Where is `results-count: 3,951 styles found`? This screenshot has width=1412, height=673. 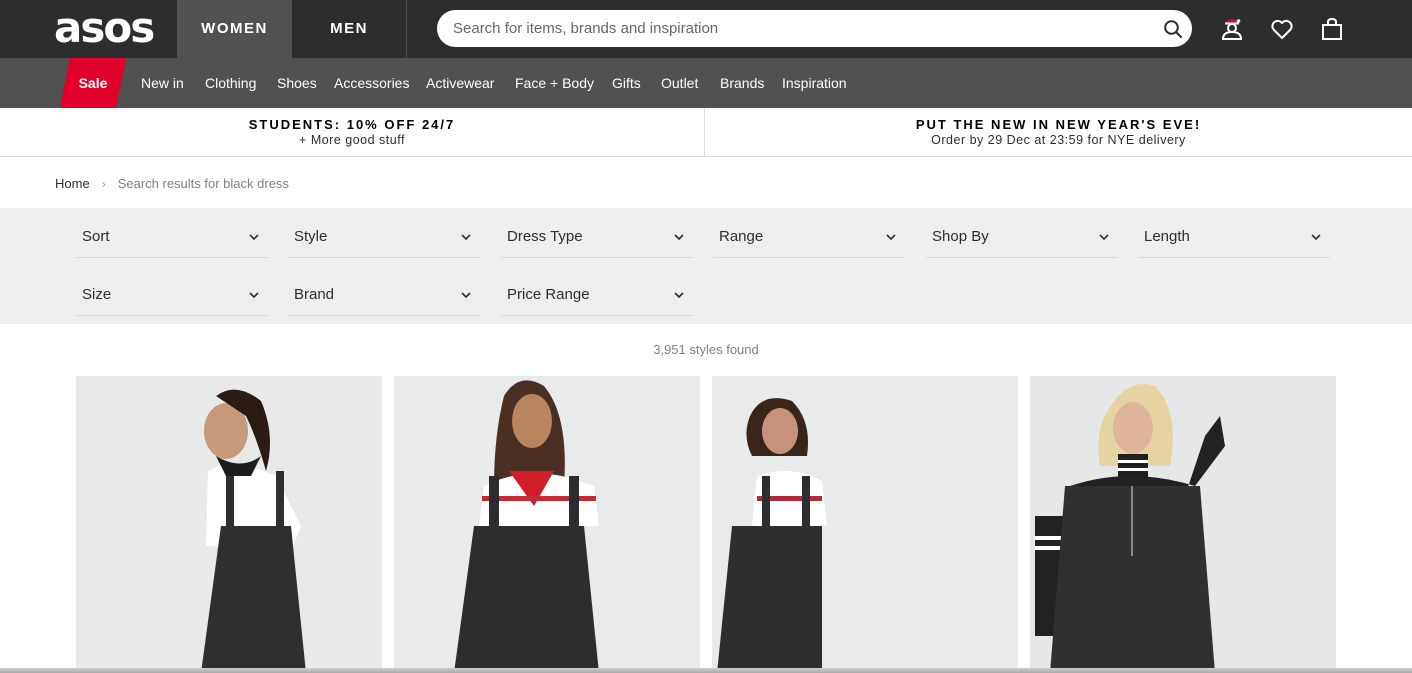
results-count: 3,951 styles found is located at coordinates (706, 349).